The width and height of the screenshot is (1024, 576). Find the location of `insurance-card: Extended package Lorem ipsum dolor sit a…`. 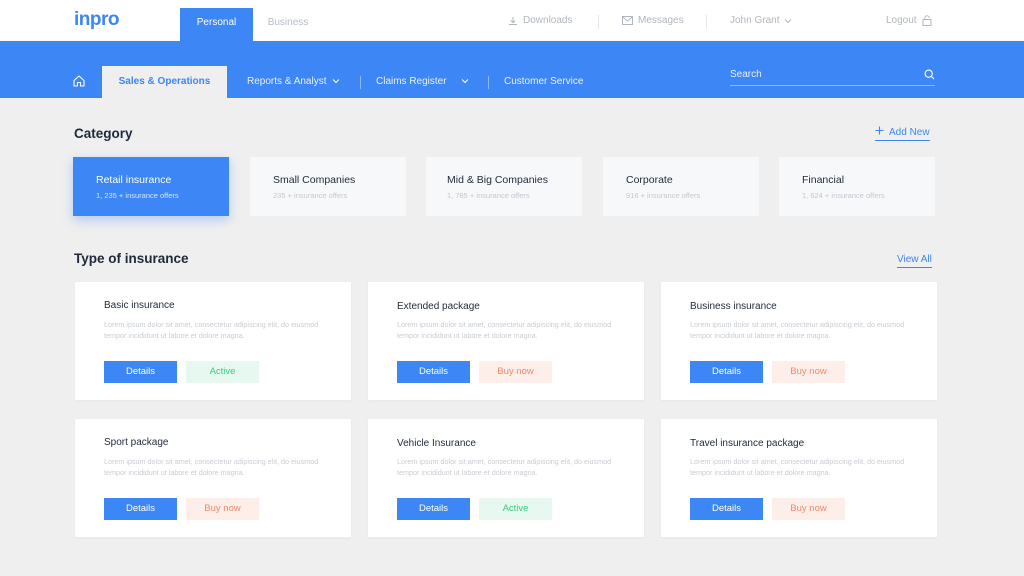

insurance-card: Extended package Lorem ipsum dolor sit a… is located at coordinates (506, 341).